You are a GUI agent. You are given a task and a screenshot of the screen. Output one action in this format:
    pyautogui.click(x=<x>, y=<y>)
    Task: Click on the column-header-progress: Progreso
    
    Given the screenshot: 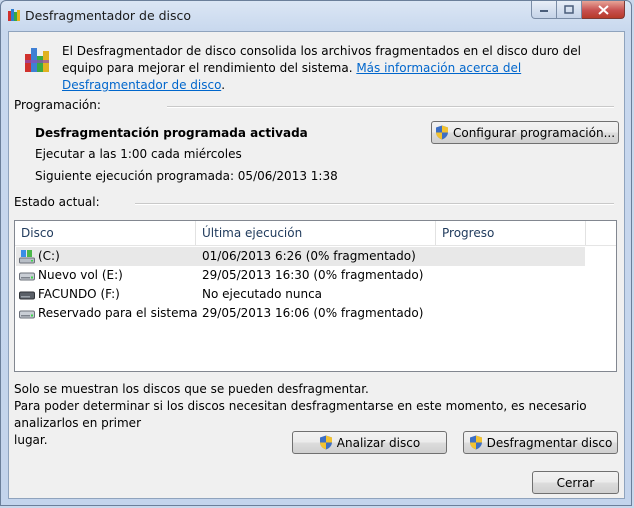 What is the action you would take?
    pyautogui.click(x=511, y=233)
    